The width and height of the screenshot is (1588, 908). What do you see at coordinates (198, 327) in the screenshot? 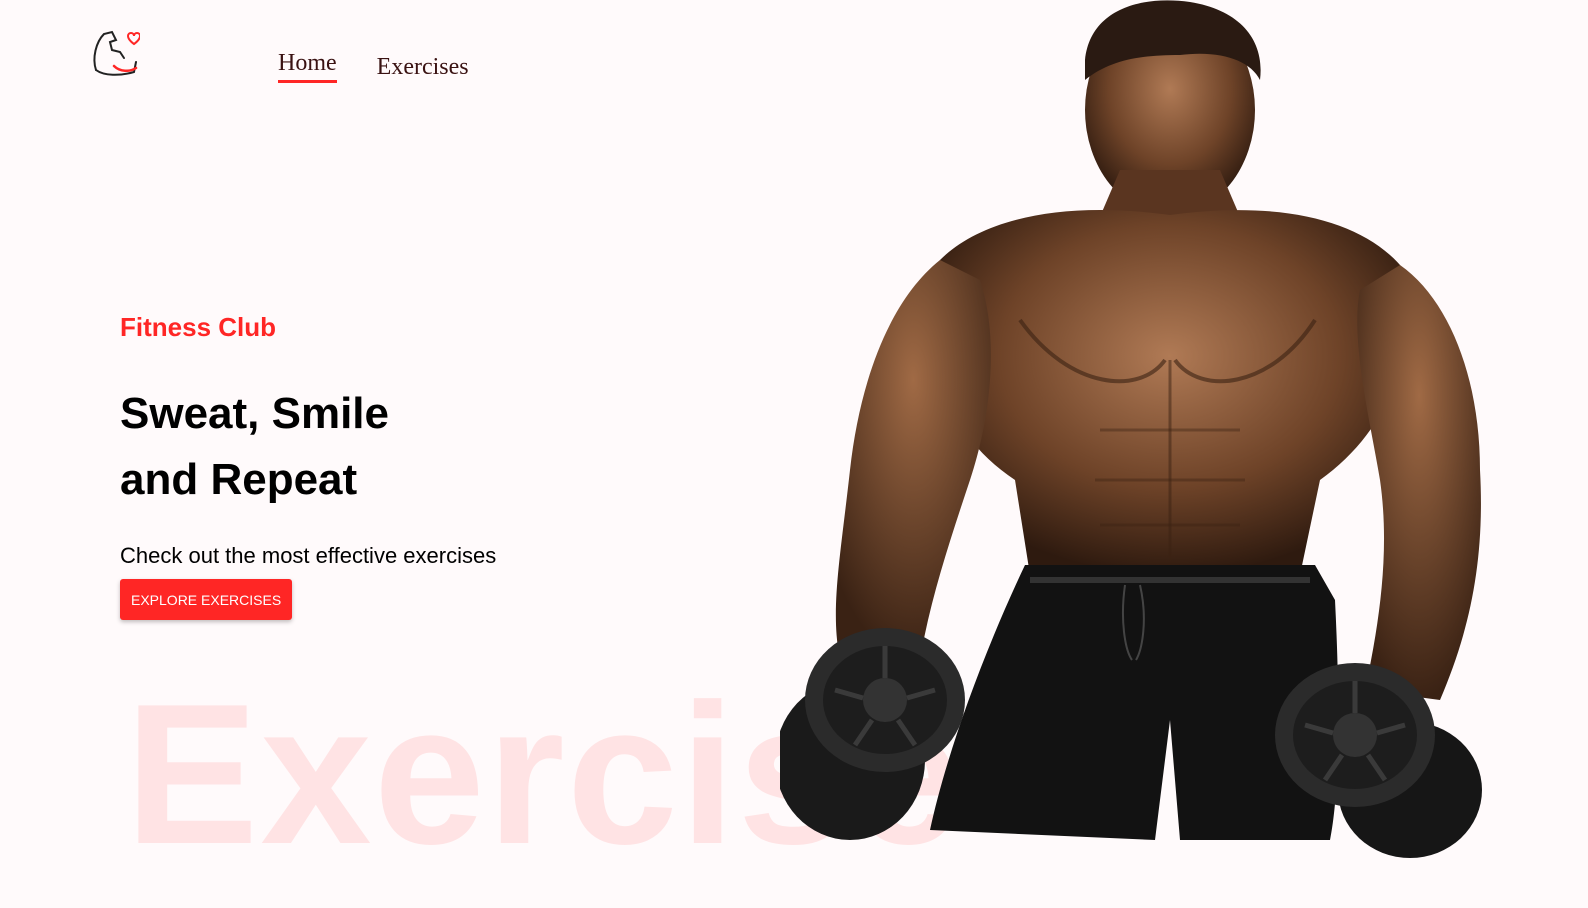
I see `hero-eyebrow: Fitness Club` at bounding box center [198, 327].